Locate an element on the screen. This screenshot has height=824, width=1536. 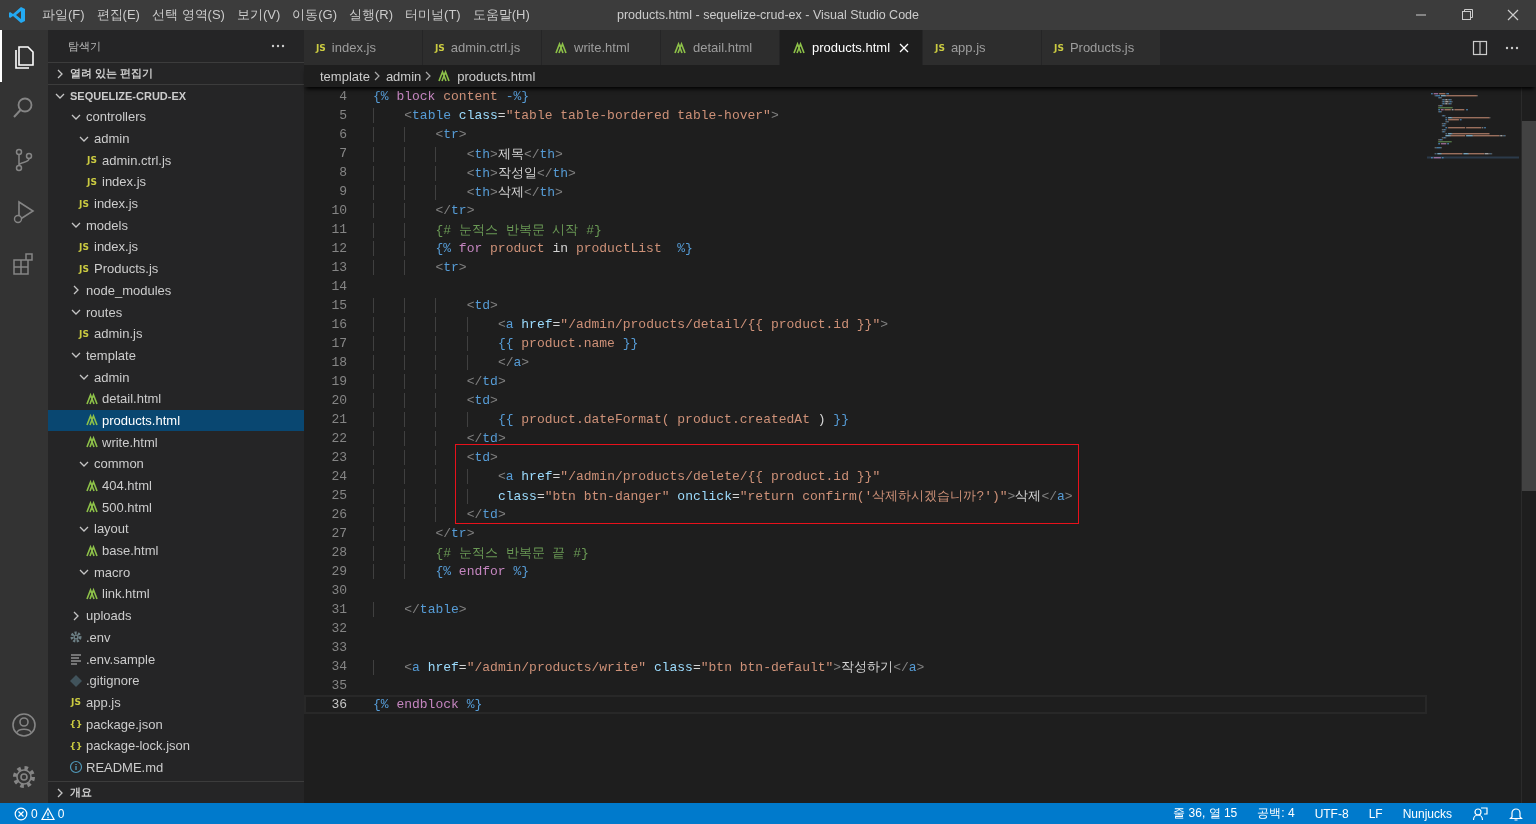
tree-item: write.html is located at coordinates (176, 442).